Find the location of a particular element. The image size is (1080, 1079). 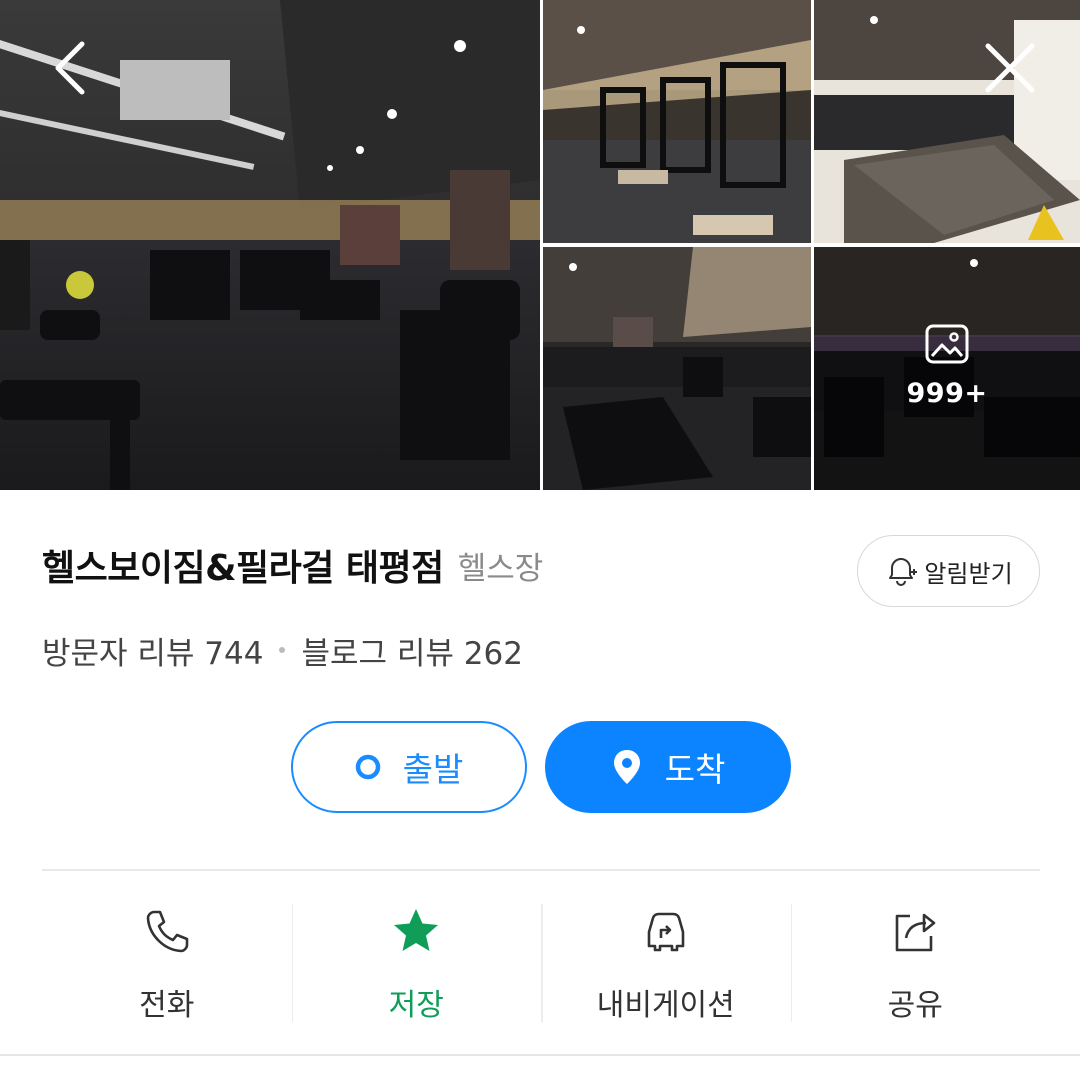

phone-icon is located at coordinates (167, 931).